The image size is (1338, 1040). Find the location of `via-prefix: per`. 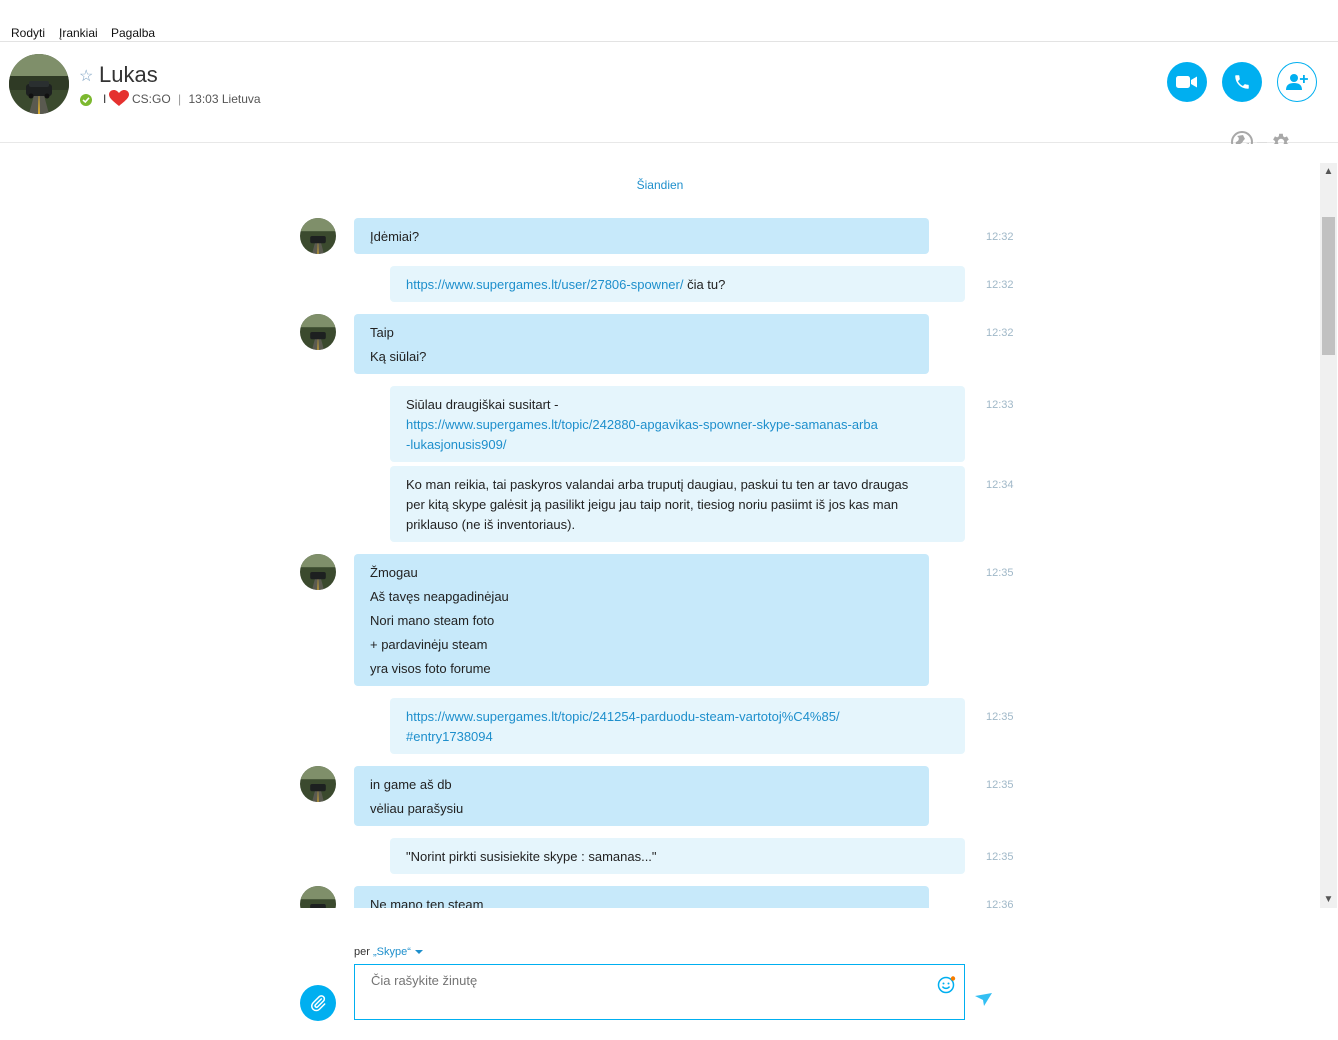

via-prefix: per is located at coordinates (362, 952).